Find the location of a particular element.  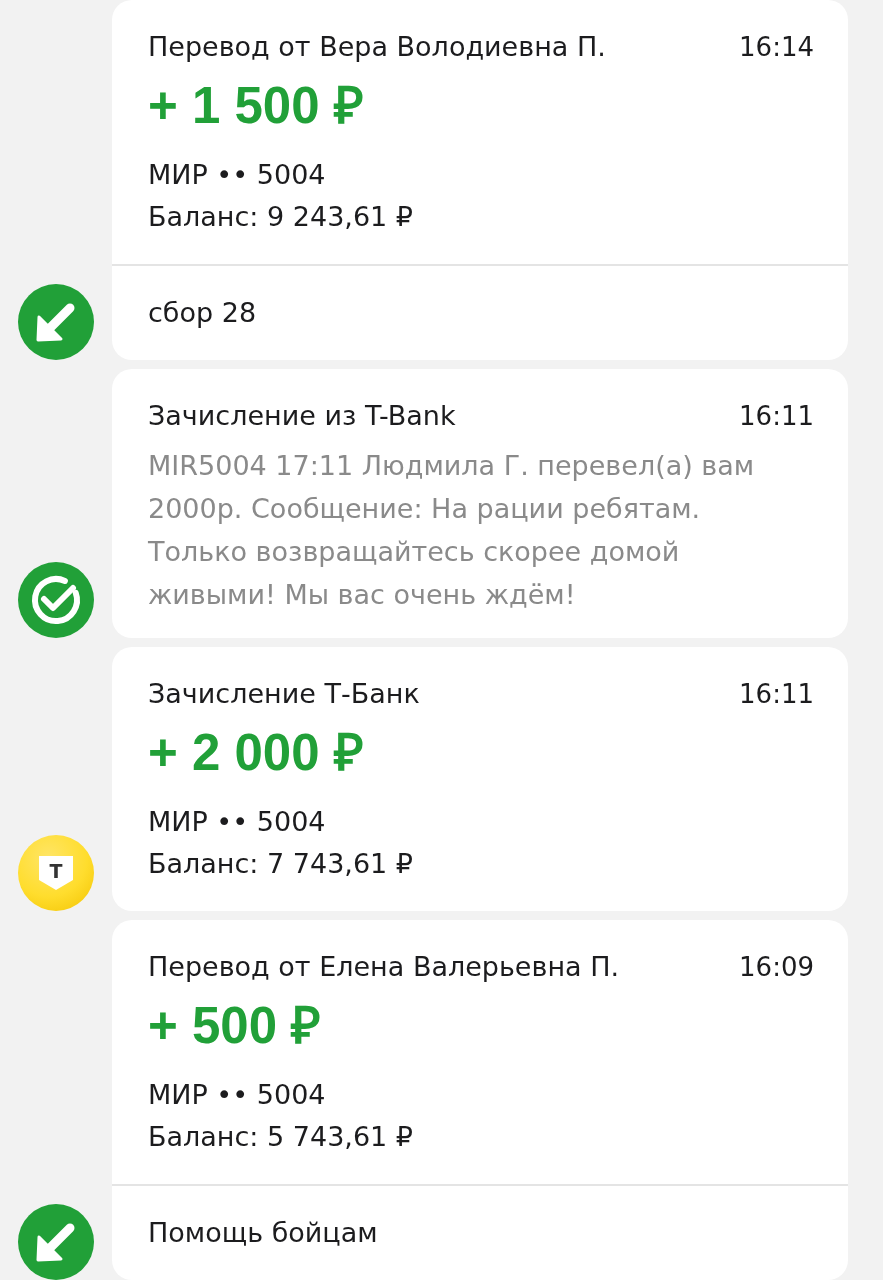

logo-letter: Т is located at coordinates (56, 871).